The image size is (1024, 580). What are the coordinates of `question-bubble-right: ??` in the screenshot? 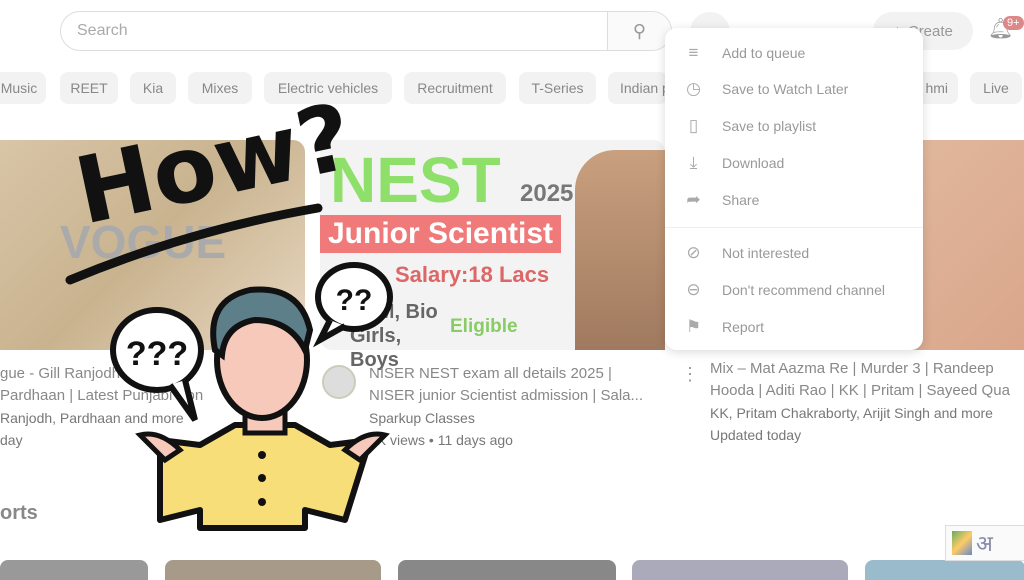 It's located at (352, 305).